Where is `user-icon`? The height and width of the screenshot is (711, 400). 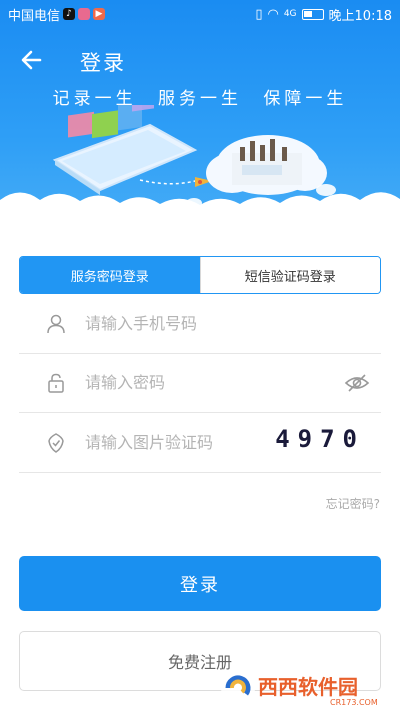 user-icon is located at coordinates (56, 324).